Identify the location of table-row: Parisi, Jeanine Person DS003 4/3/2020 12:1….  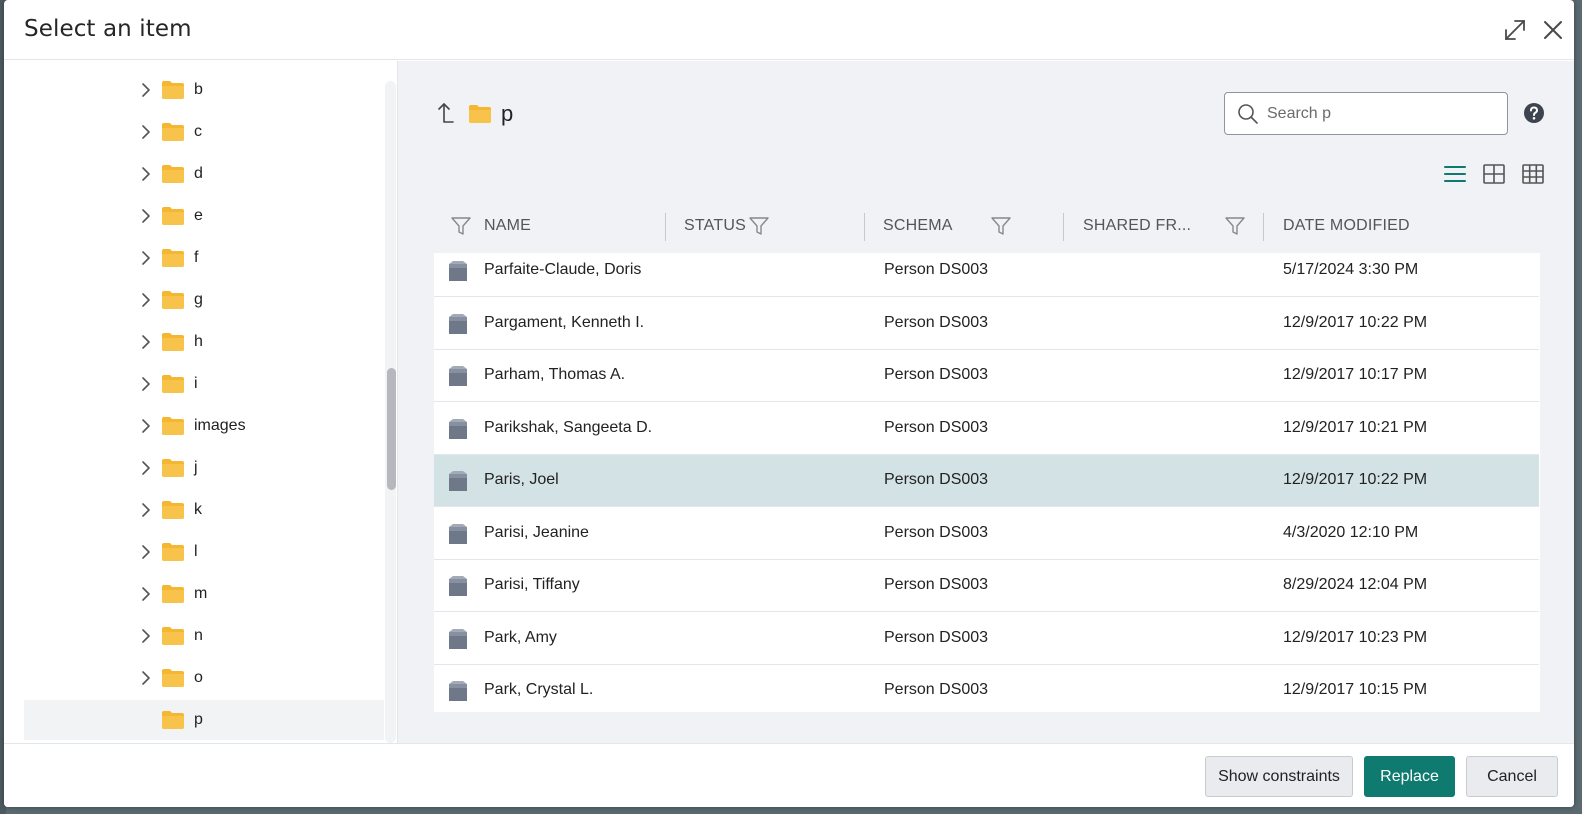
(986, 533).